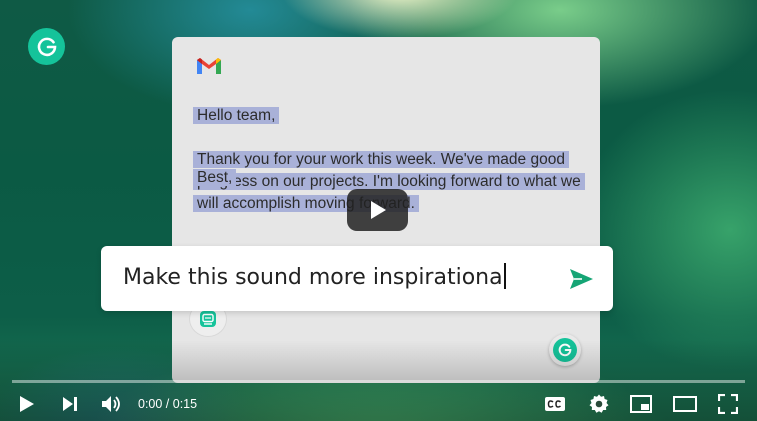  I want to click on large-play-button, so click(377, 210).